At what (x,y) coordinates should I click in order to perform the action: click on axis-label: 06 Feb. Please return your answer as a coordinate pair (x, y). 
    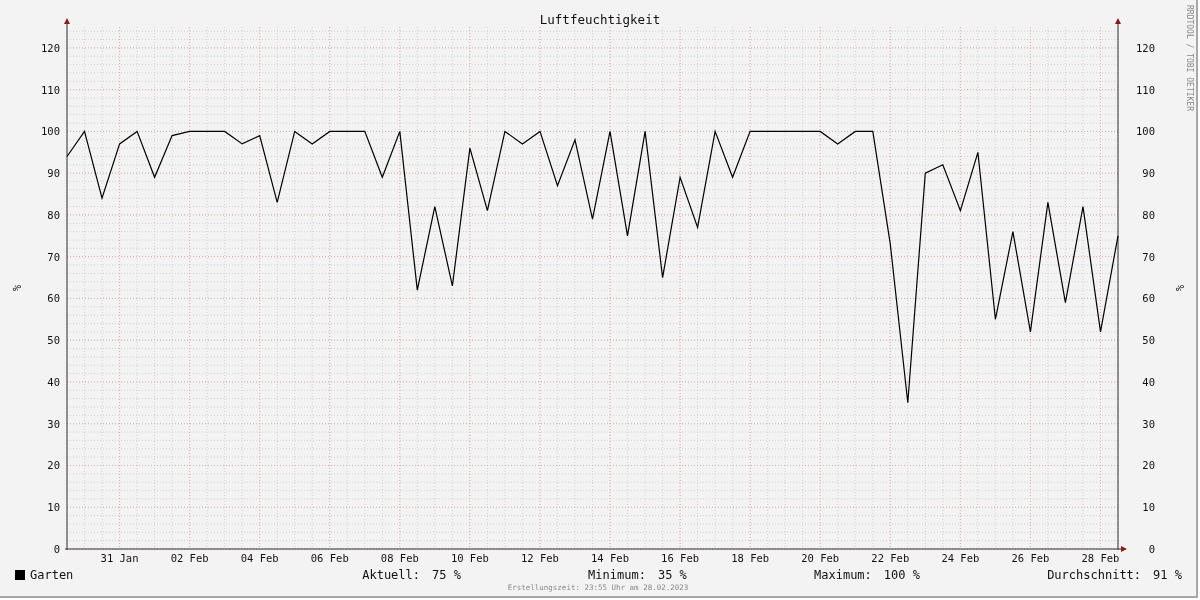
    Looking at the image, I should click on (329, 558).